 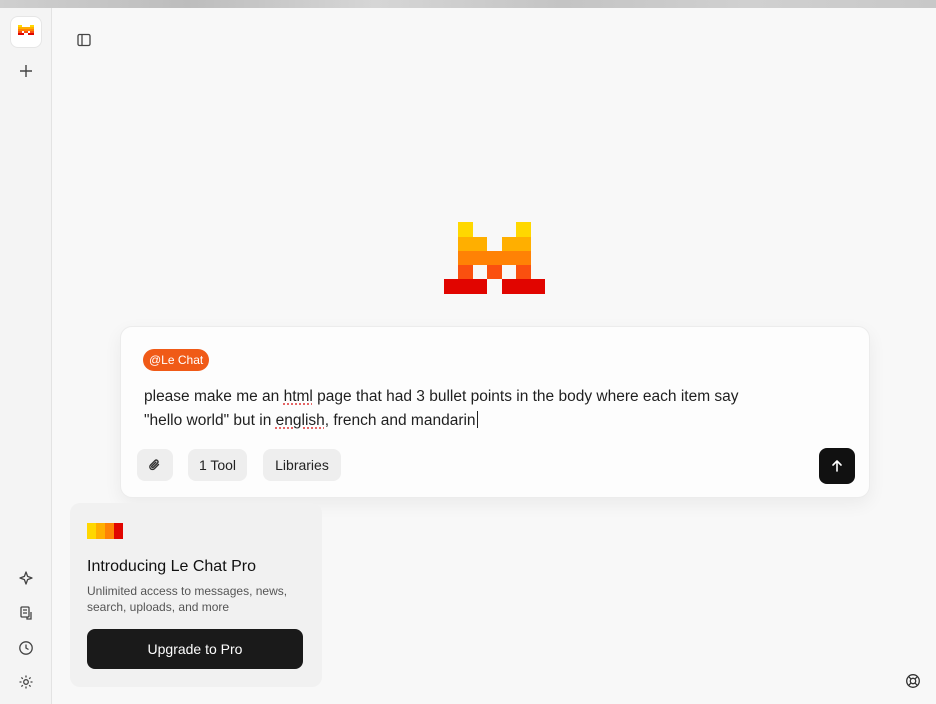 What do you see at coordinates (302, 465) in the screenshot?
I see `libraries-button: Libraries` at bounding box center [302, 465].